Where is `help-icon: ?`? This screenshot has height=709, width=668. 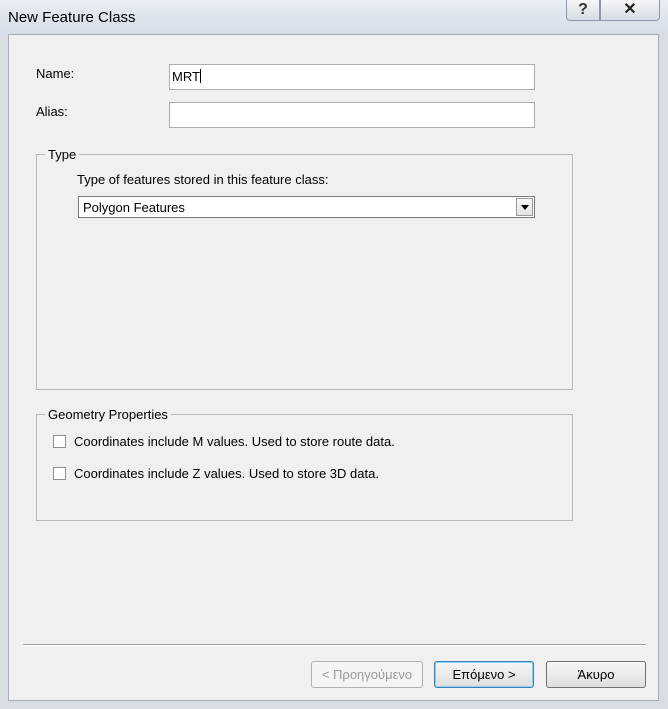 help-icon: ? is located at coordinates (583, 9).